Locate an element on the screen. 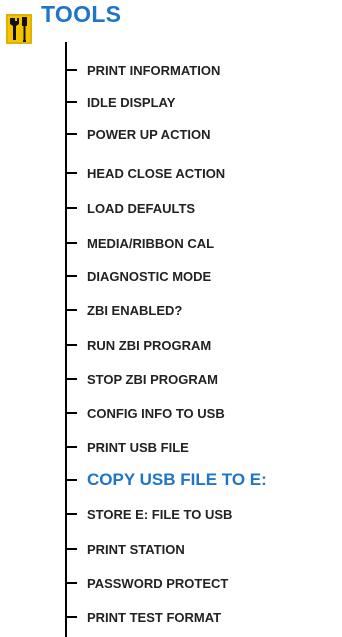  menu-item-print-usb-file: PRINT USB FILE is located at coordinates (127, 447).